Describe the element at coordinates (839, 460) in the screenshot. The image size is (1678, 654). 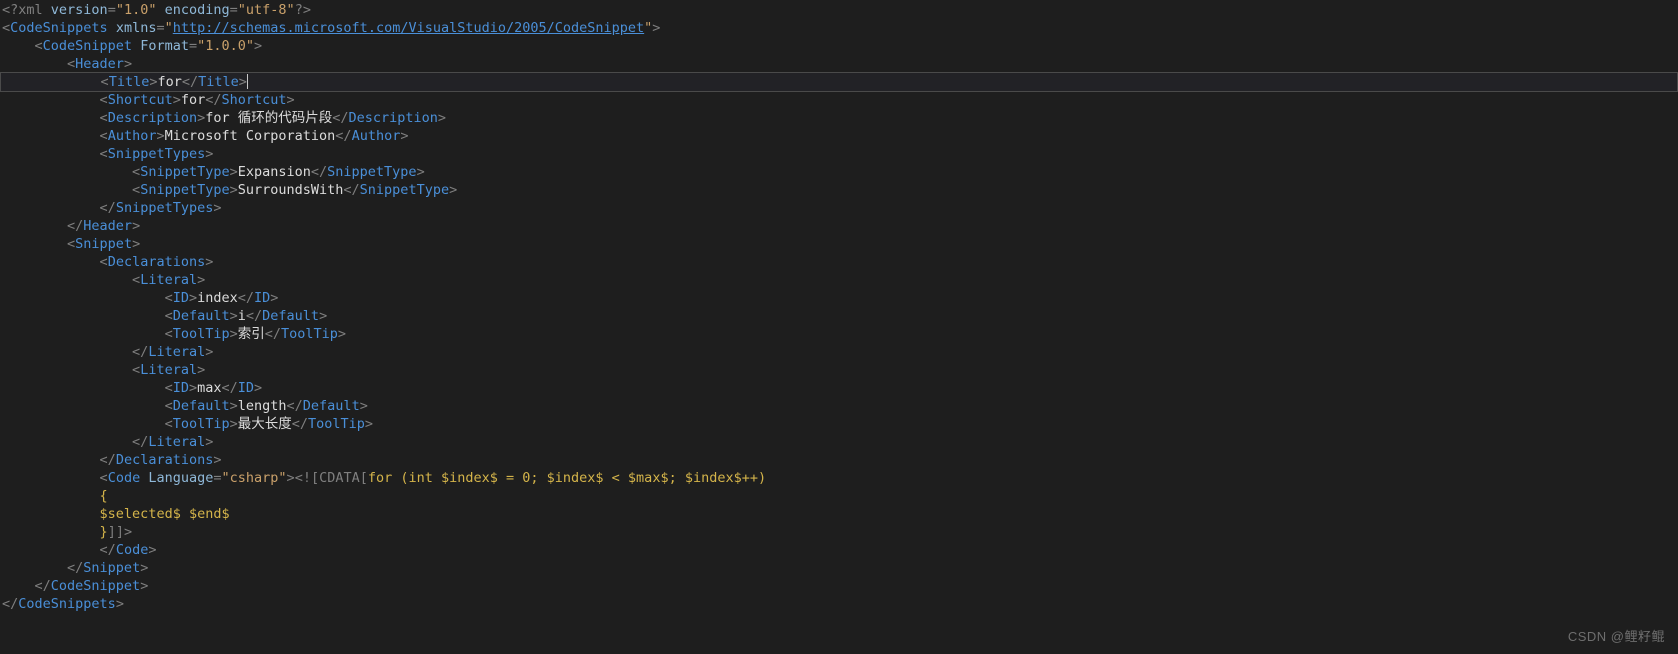
I see `code-line-26: </Declarations>` at that location.